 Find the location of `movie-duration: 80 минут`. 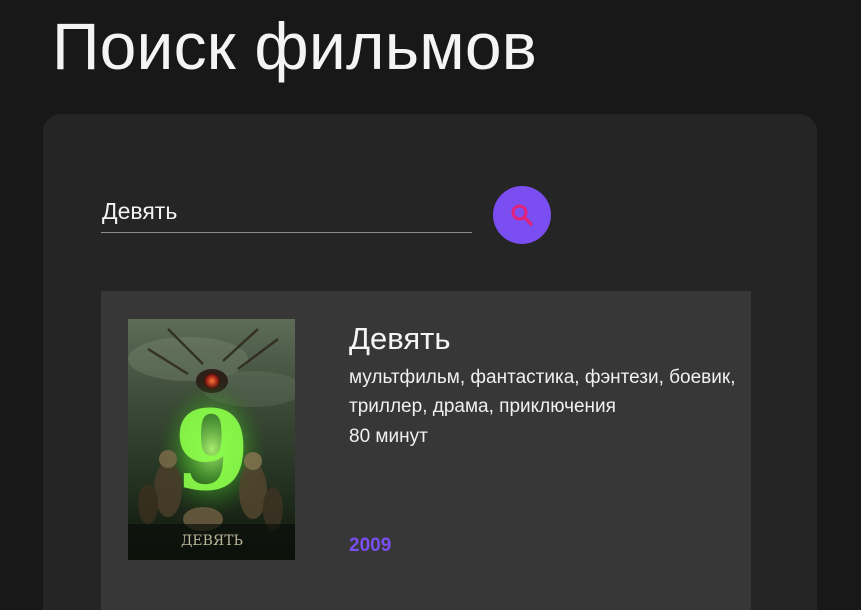

movie-duration: 80 минут is located at coordinates (388, 436).